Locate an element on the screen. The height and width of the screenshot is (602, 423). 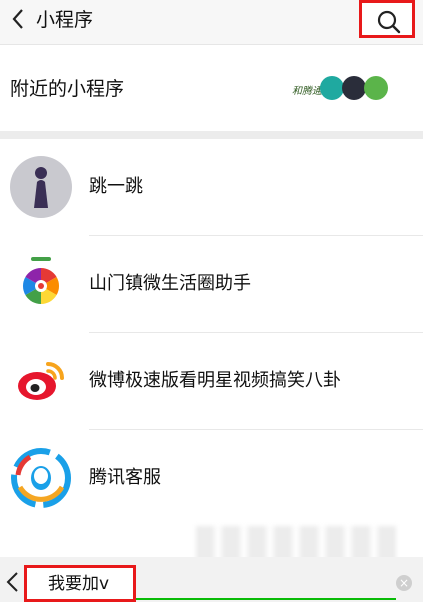
app-name: 山门镇微生活圈助手 is located at coordinates (170, 283).